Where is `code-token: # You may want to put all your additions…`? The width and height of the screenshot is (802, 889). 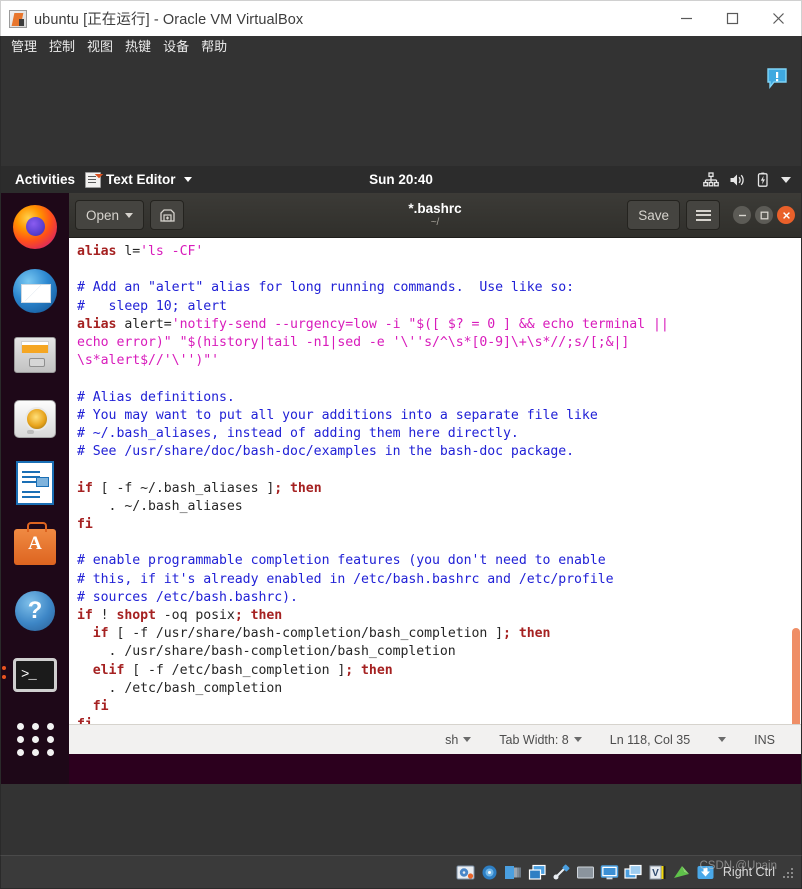
code-token: # You may want to put all your additions… is located at coordinates (337, 415).